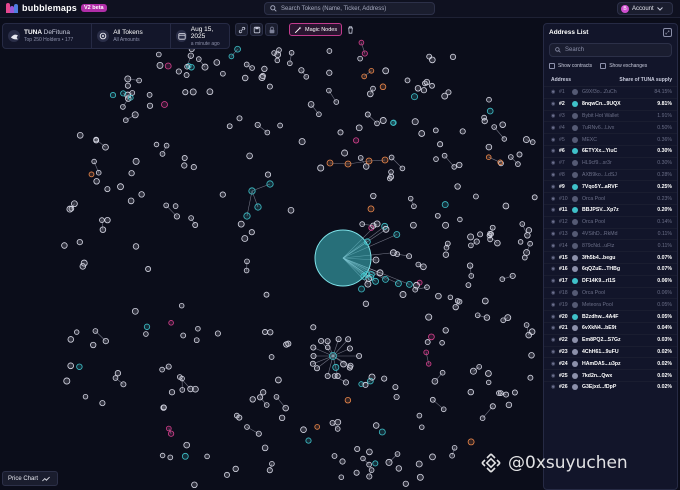  What do you see at coordinates (200, 36) in the screenshot?
I see `date-selector: Aug 15, 2025 a minute ago` at bounding box center [200, 36].